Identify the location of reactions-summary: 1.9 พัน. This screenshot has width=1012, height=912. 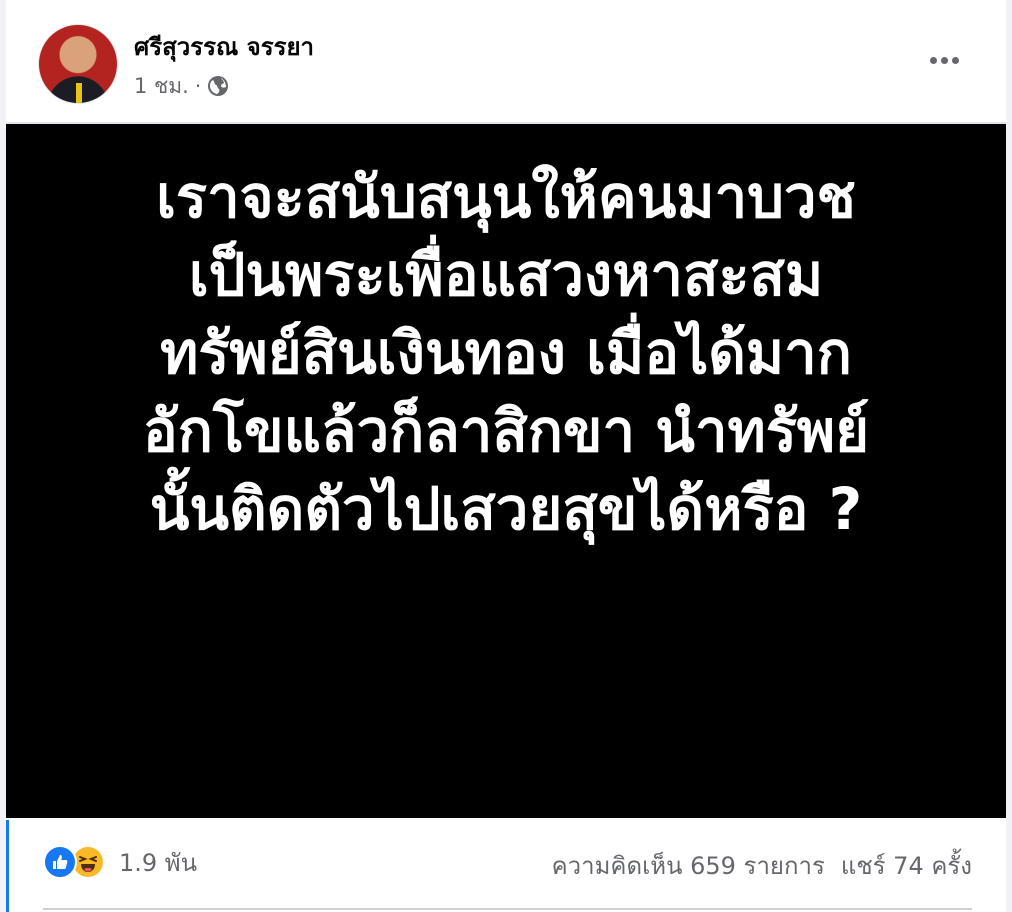
(120, 862).